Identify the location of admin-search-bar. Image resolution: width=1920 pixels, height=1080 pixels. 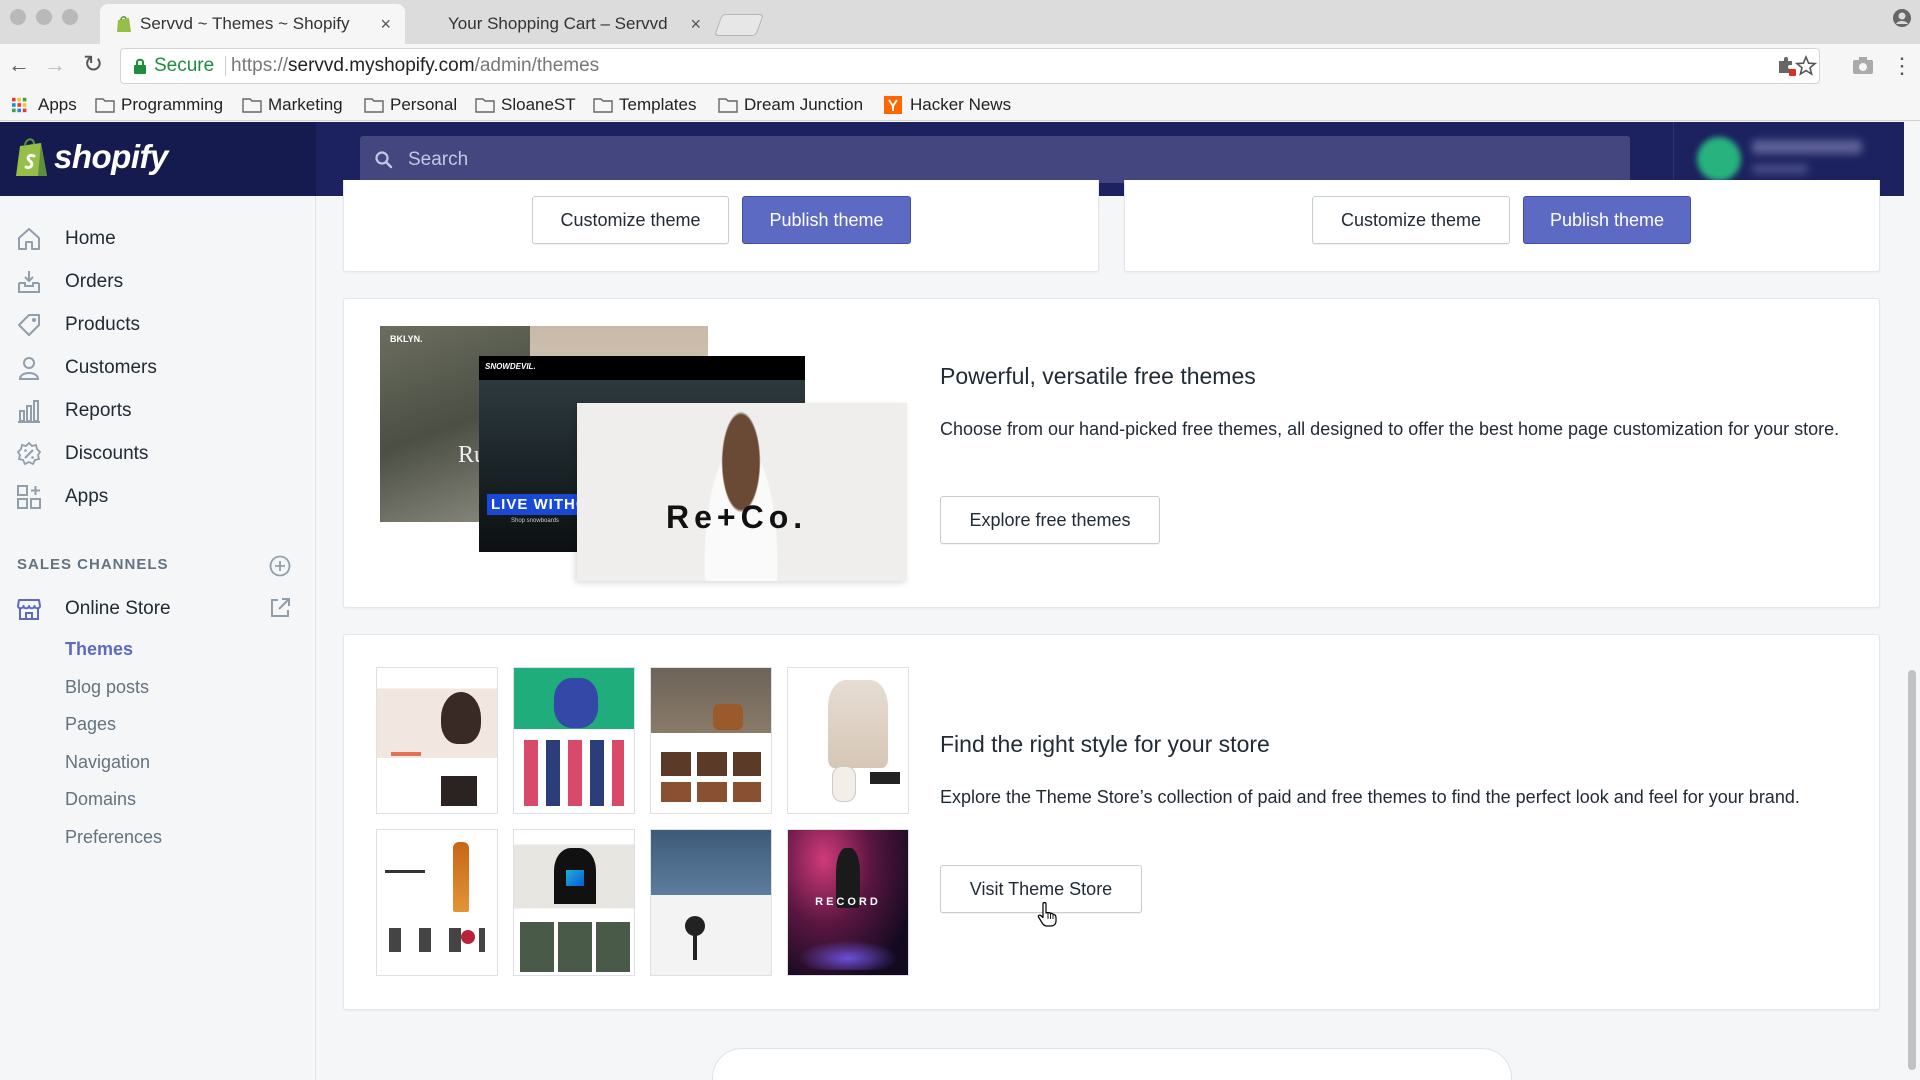
(995, 159).